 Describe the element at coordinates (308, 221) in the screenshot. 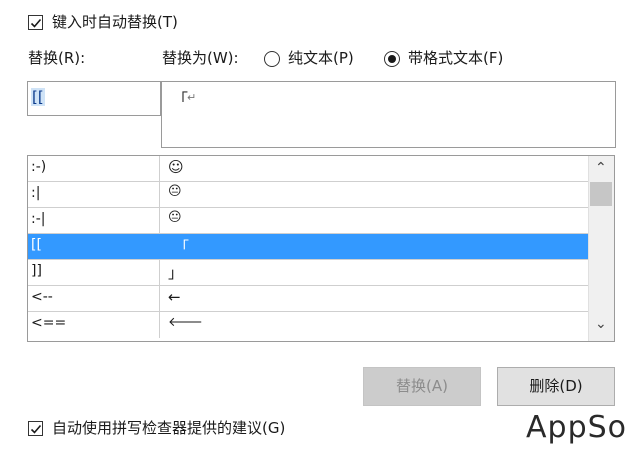

I see `list-item: :-| 😐` at that location.